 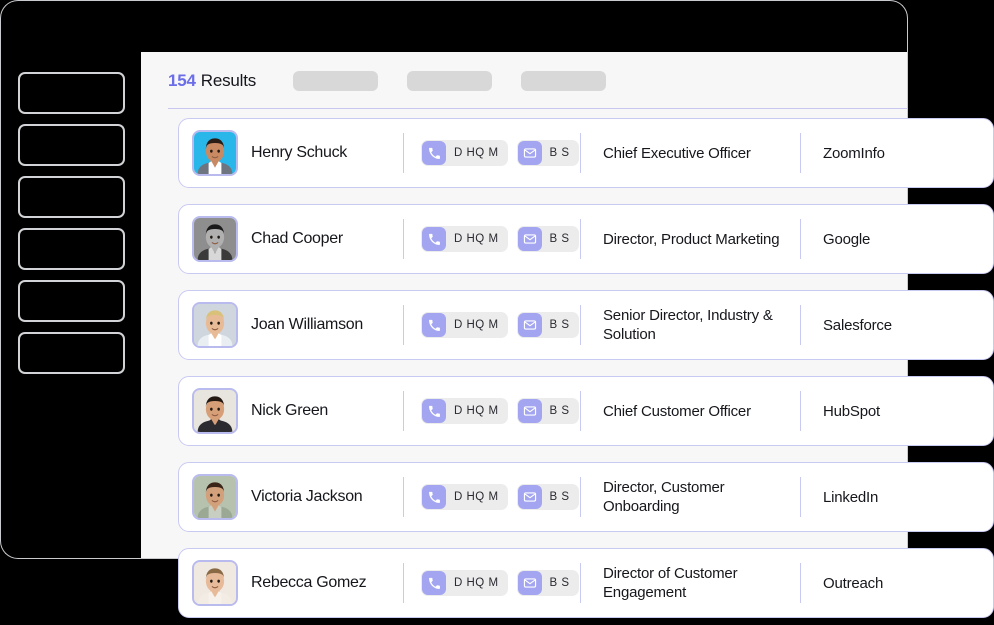 What do you see at coordinates (847, 239) in the screenshot?
I see `contact-company: Google` at bounding box center [847, 239].